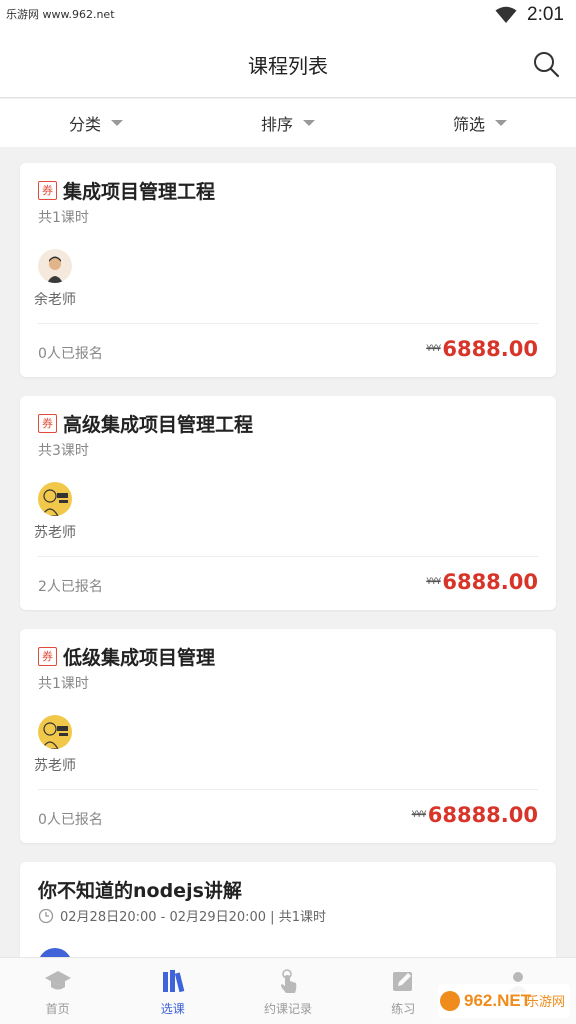 The width and height of the screenshot is (576, 1024). What do you see at coordinates (482, 815) in the screenshot?
I see `price: 68888.00` at bounding box center [482, 815].